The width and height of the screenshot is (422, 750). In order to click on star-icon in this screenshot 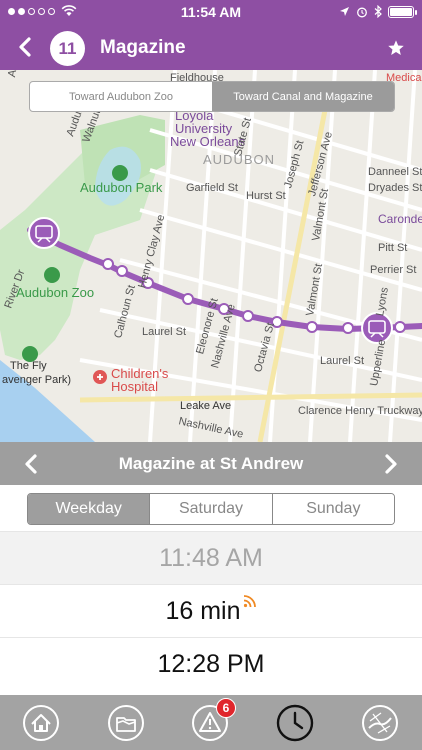, I will do `click(396, 47)`.